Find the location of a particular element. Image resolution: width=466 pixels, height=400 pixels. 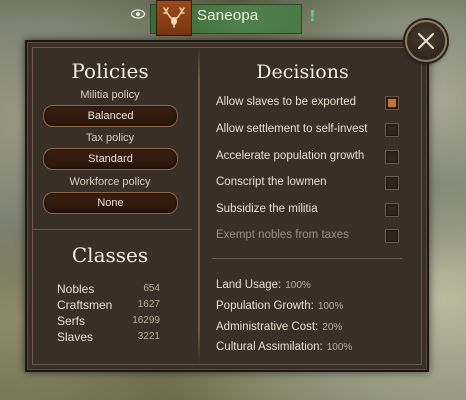

settlement-banner is located at coordinates (174, 18).